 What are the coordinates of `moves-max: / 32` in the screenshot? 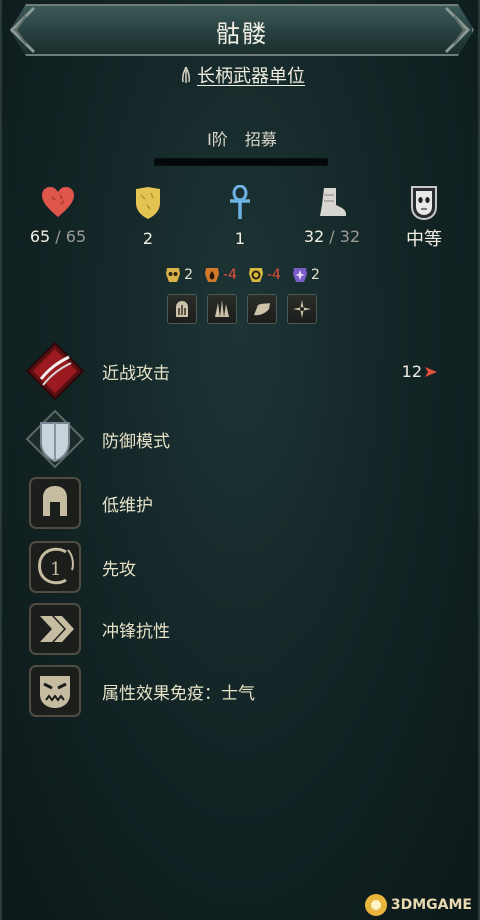 It's located at (345, 236).